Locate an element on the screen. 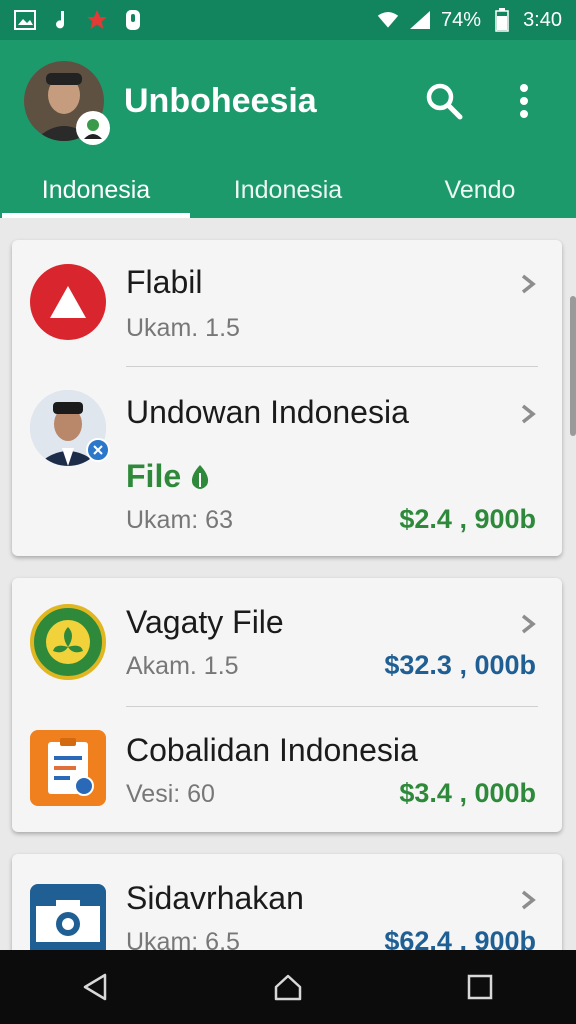 Image resolution: width=576 pixels, height=1024 pixels. file-label: File is located at coordinates (168, 476).